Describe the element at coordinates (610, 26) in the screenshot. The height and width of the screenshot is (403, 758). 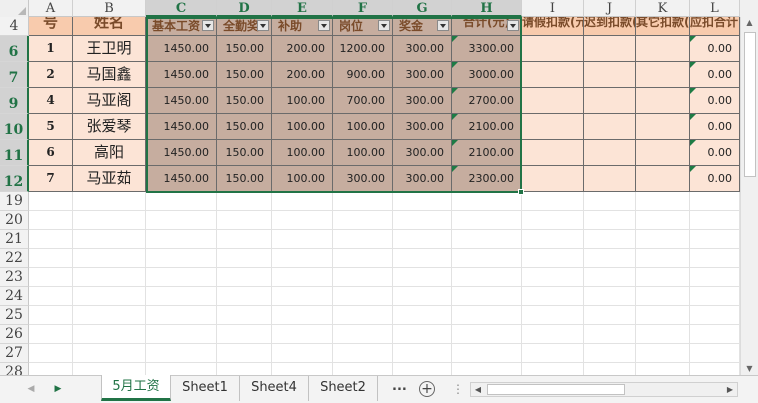
I see `header-cell-j: 迟到扣款(元)` at that location.